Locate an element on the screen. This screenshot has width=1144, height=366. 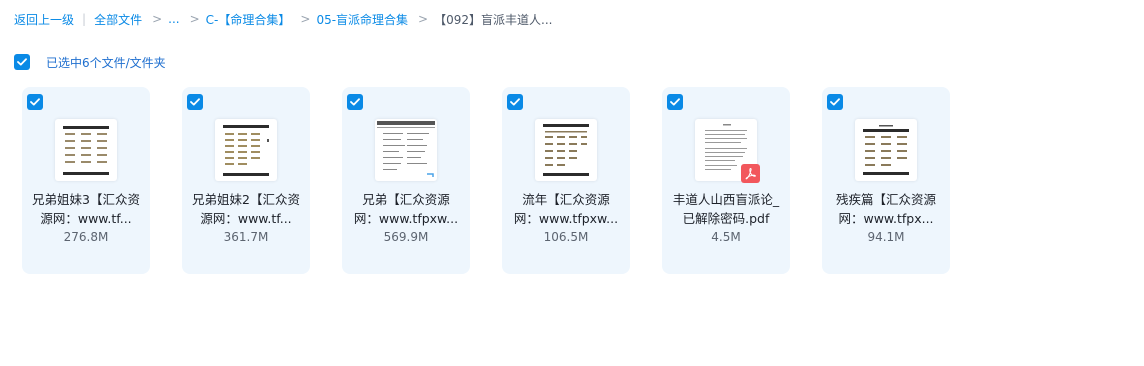
file-size: 4.5M is located at coordinates (726, 237).